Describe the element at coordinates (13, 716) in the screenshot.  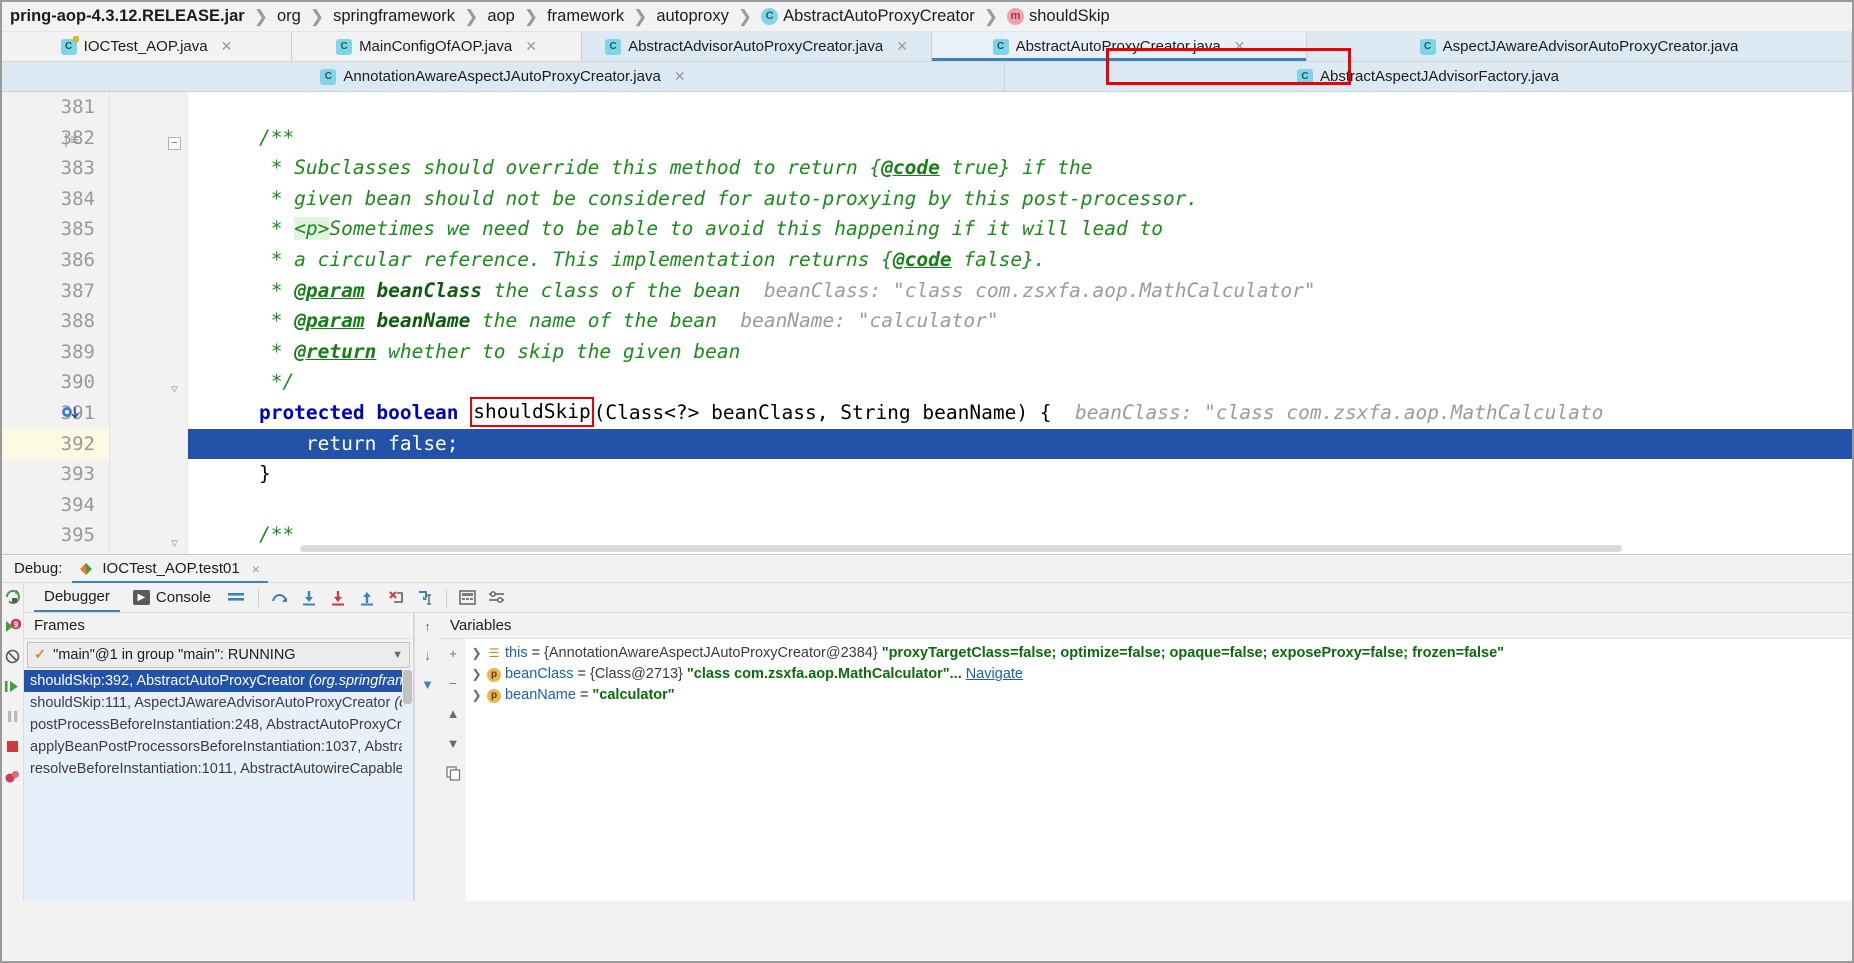
I see `pause-icon` at that location.